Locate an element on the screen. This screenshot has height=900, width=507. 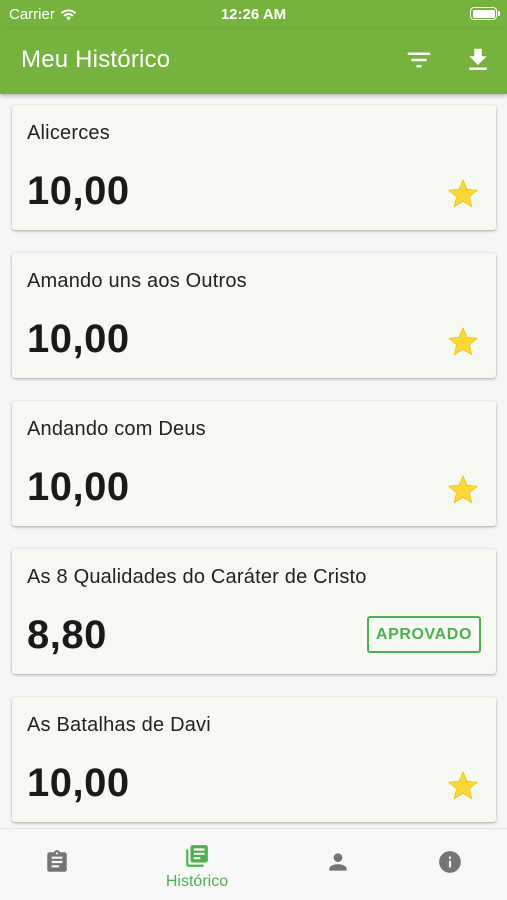
nav-item-tasks is located at coordinates (60, 864).